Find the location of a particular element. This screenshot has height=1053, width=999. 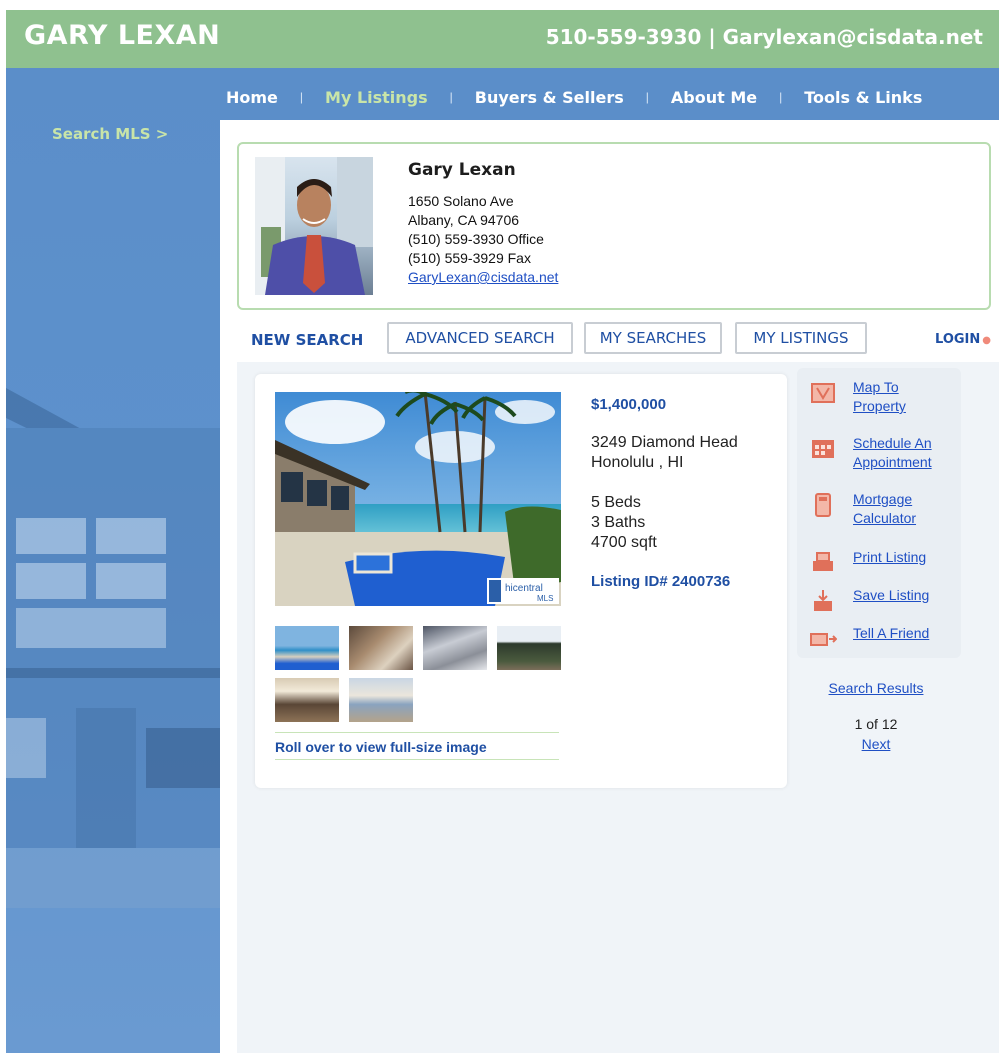

listing-tools: Map ToProperty Schedule AnAppointment is located at coordinates (879, 513).